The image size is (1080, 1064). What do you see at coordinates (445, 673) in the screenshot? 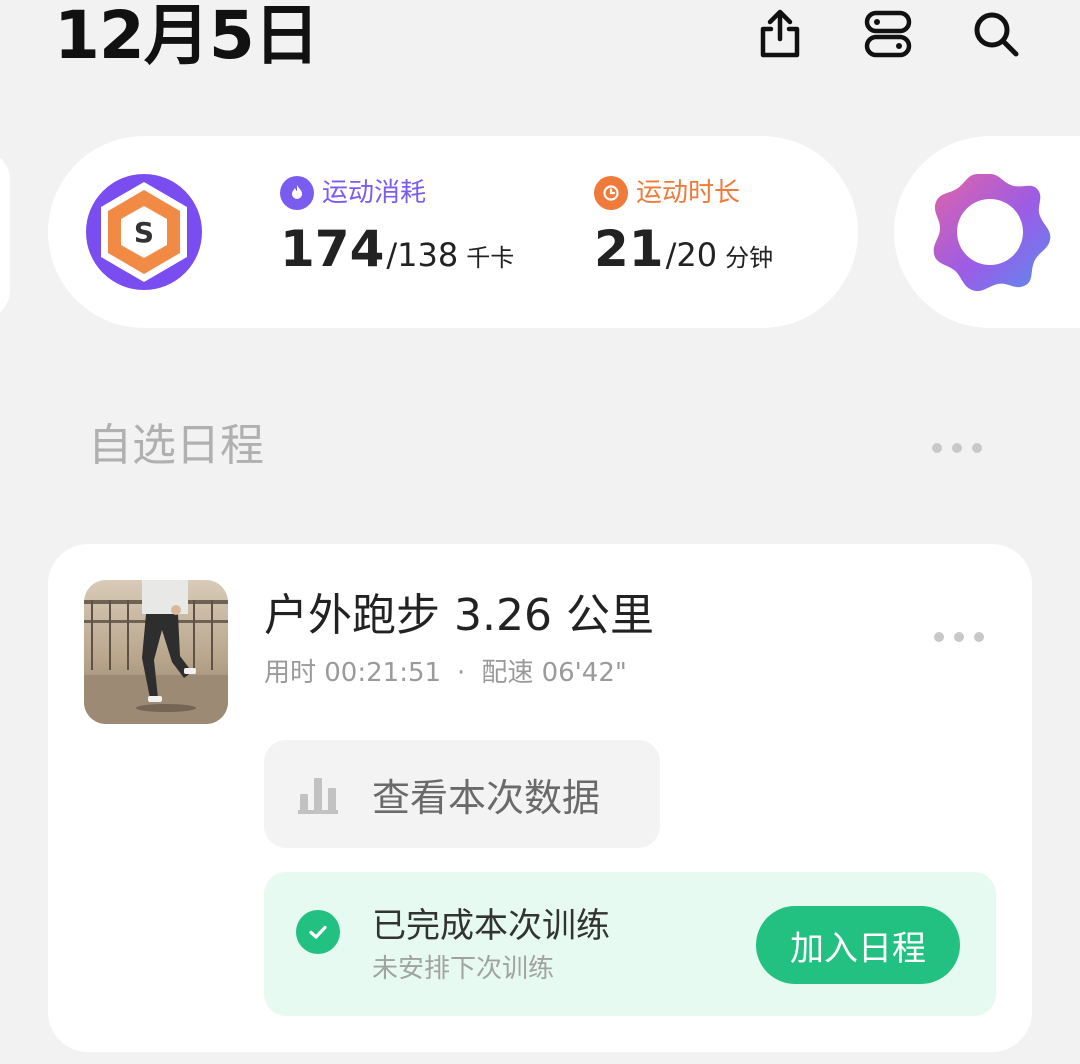
I see `workout-meta: 用时 00:21:51 · 配速 06'42"` at bounding box center [445, 673].